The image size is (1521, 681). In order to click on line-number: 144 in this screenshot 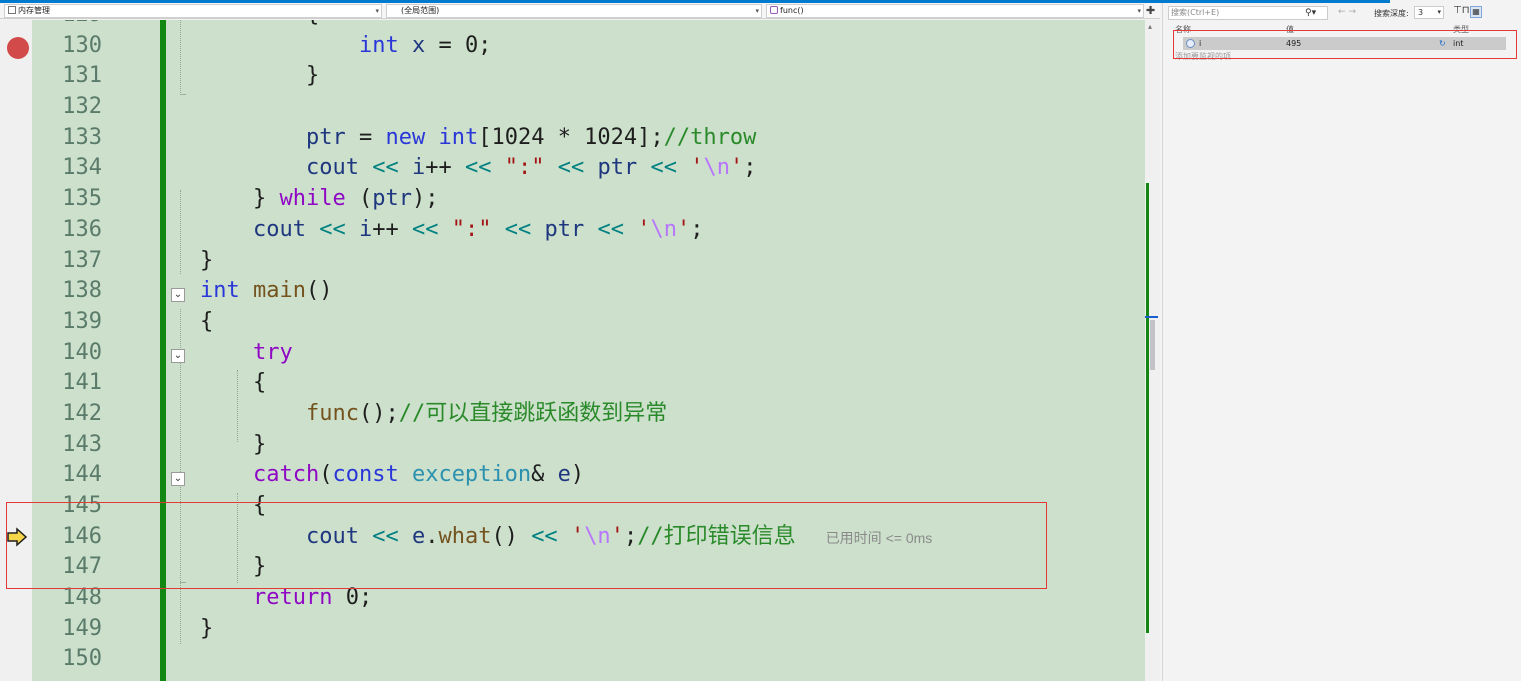, I will do `click(82, 475)`.